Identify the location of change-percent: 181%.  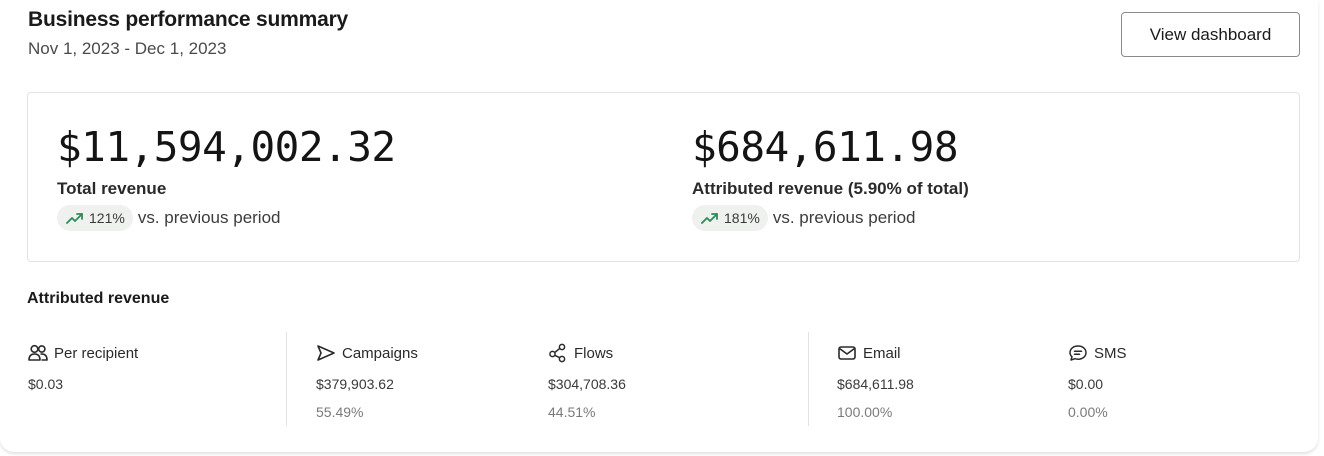
(742, 218).